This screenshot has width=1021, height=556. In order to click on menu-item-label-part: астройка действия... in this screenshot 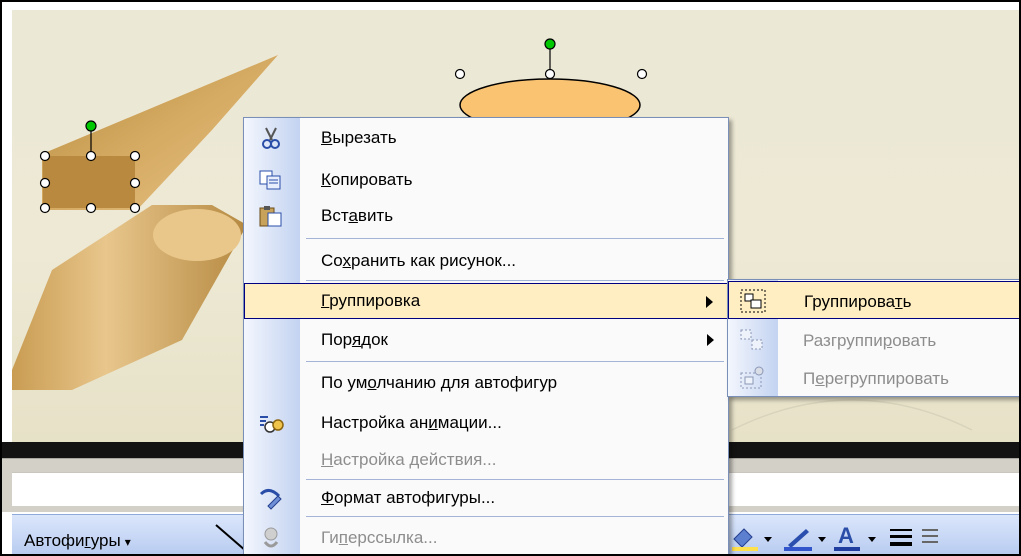, I will do `click(415, 459)`.